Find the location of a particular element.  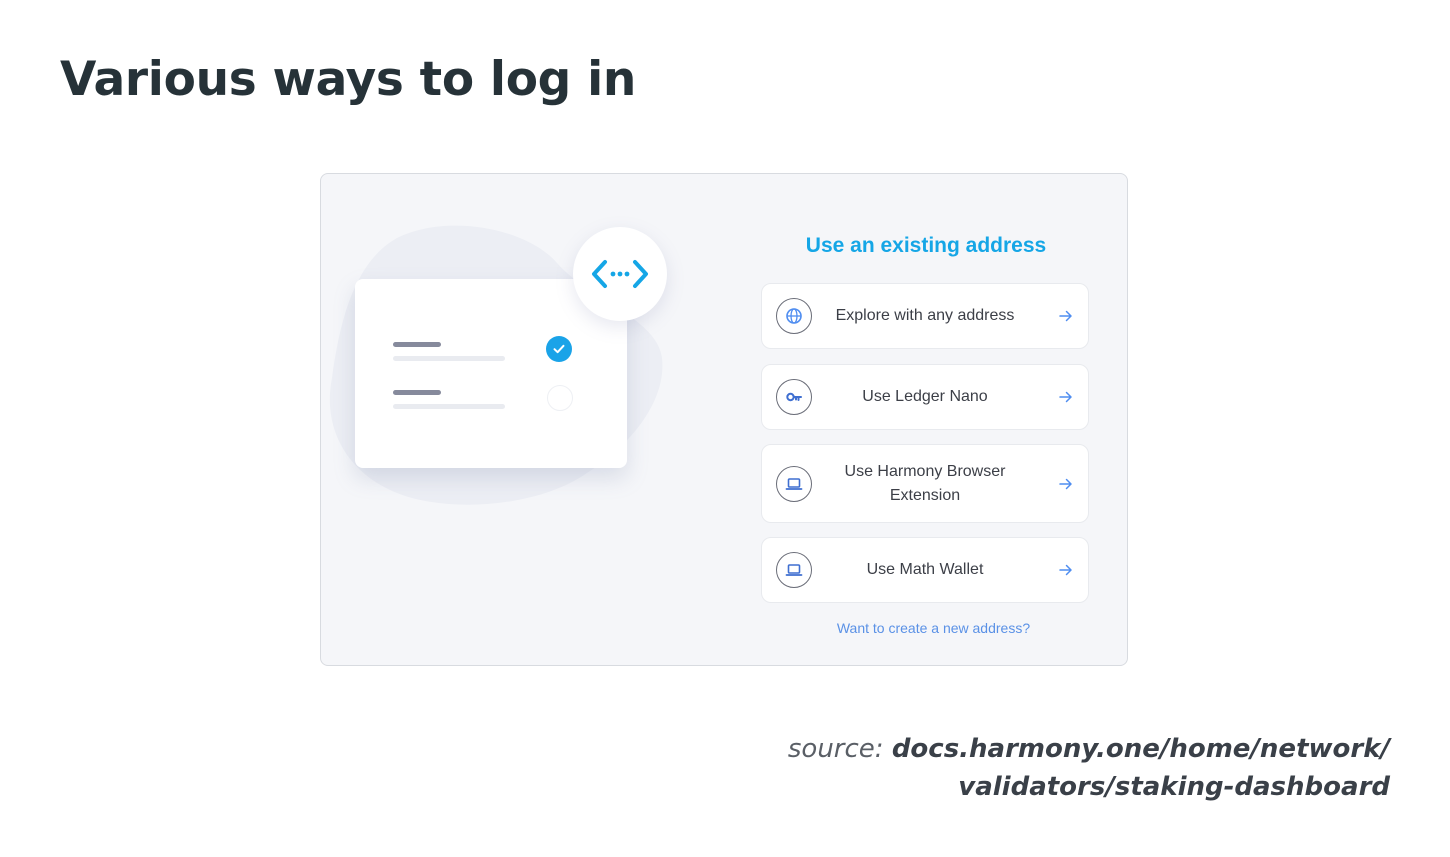

key-icon is located at coordinates (794, 397).